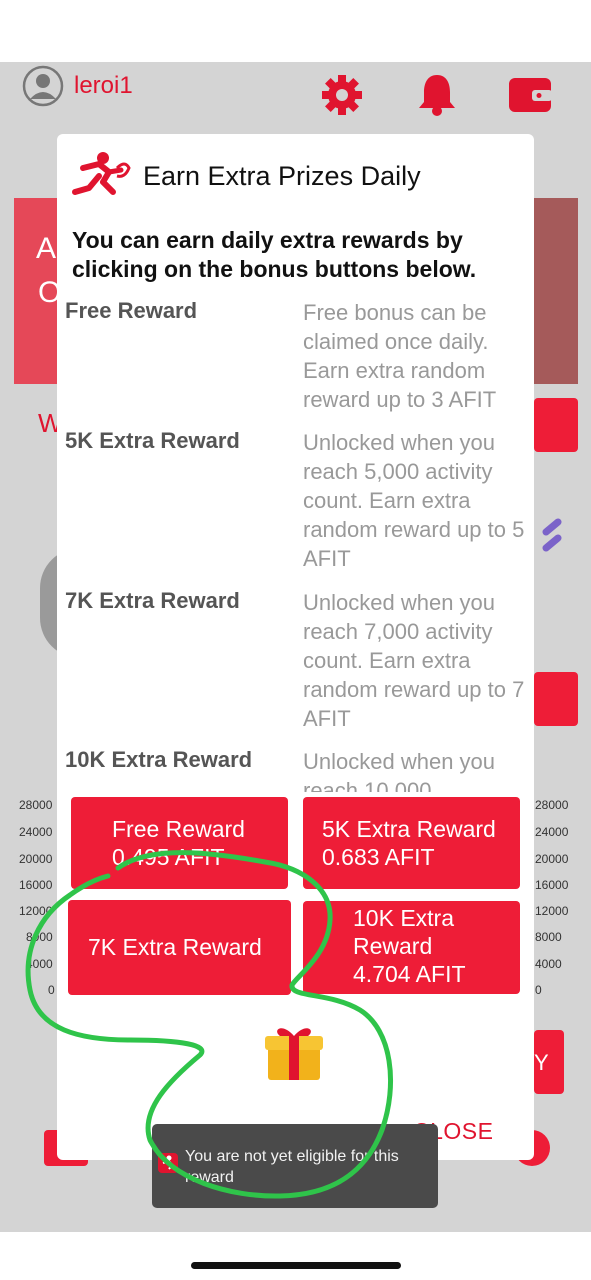  Describe the element at coordinates (168, 1163) in the screenshot. I see `app-icon` at that location.